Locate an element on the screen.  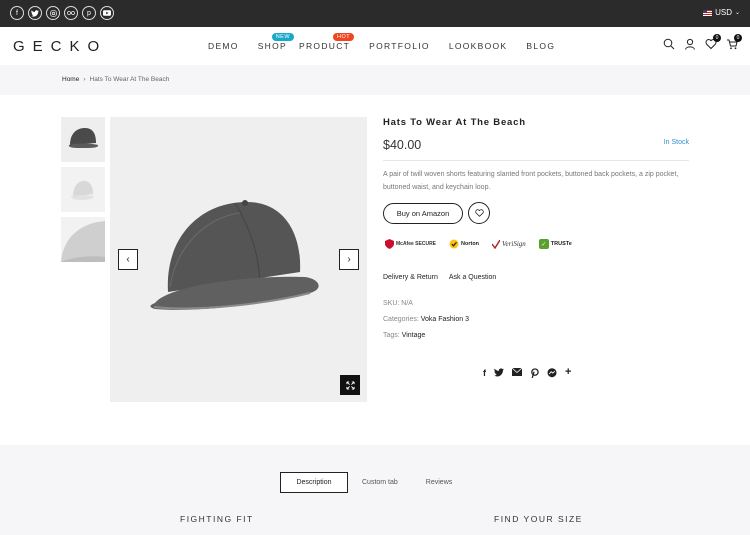
nav-product: PRODUCT HOT is located at coordinates (327, 42).